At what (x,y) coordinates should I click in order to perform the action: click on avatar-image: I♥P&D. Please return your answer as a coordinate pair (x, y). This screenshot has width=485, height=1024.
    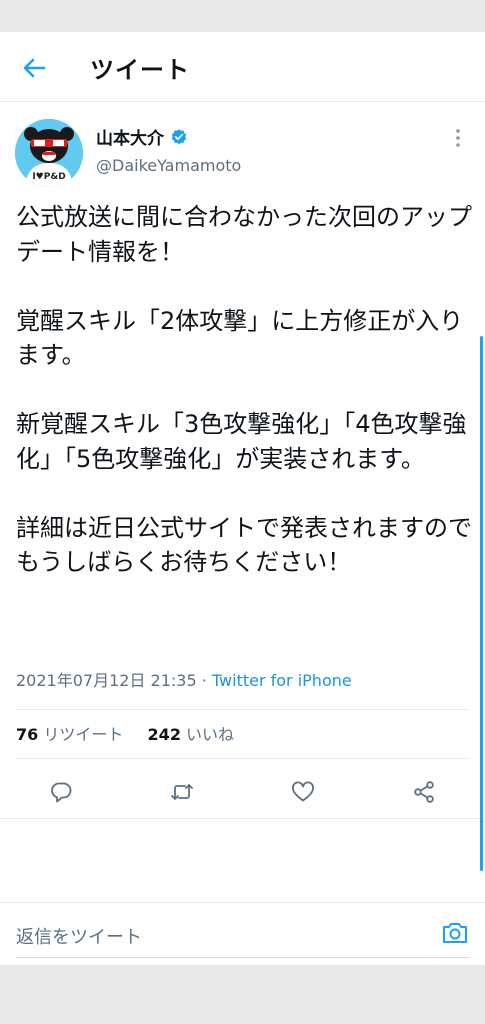
    Looking at the image, I should click on (49, 153).